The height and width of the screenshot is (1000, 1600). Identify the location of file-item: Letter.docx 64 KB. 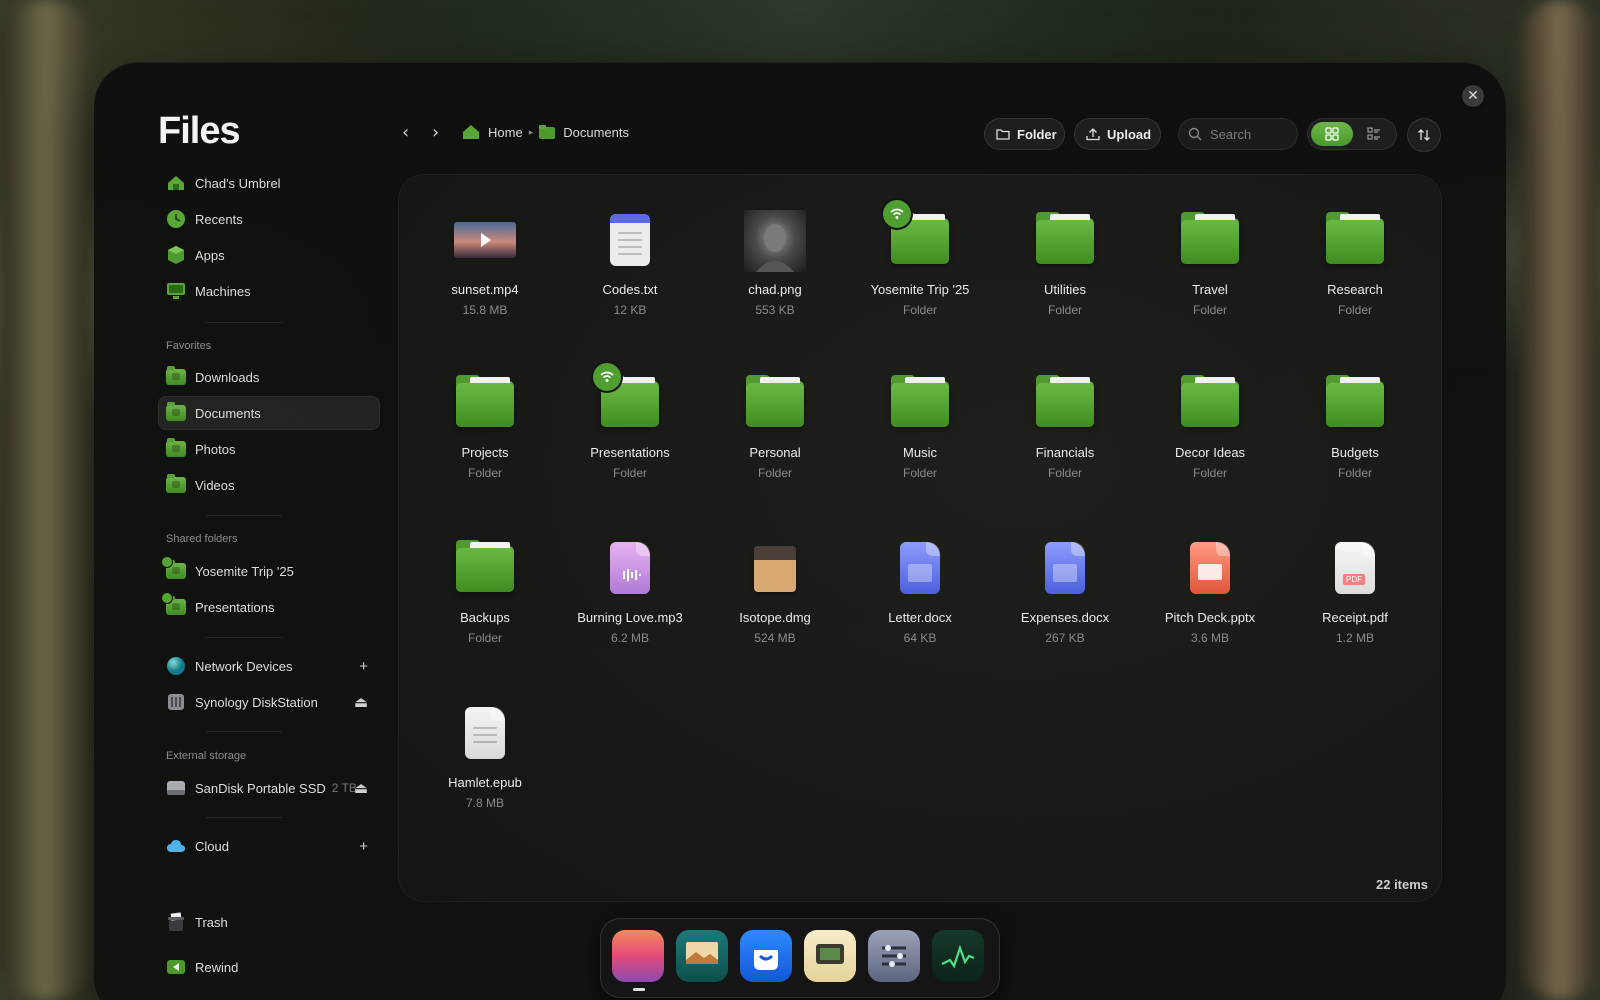
(920, 591).